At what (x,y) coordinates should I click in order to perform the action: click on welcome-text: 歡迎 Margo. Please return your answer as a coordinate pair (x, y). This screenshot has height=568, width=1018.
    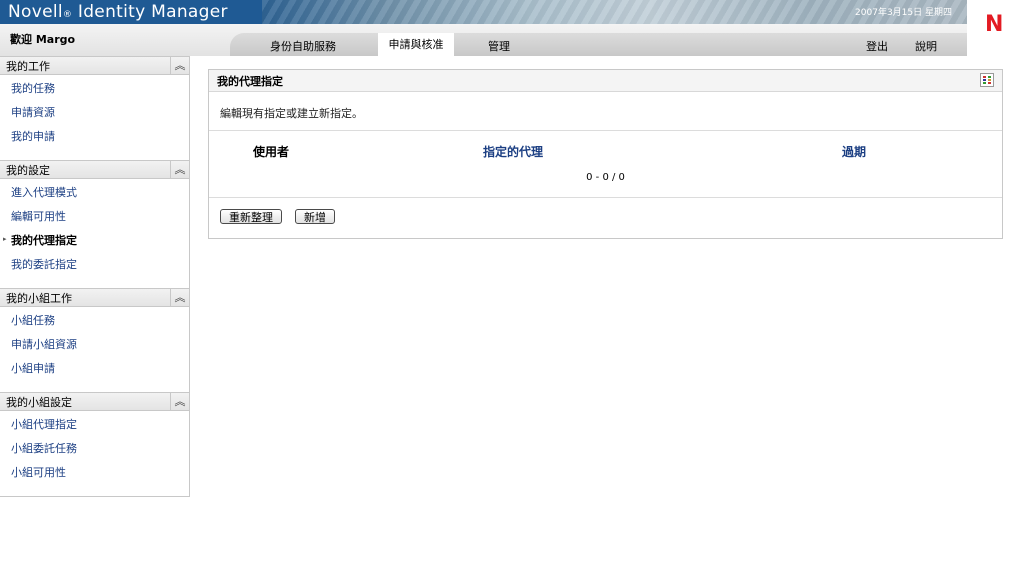
    Looking at the image, I should click on (43, 39).